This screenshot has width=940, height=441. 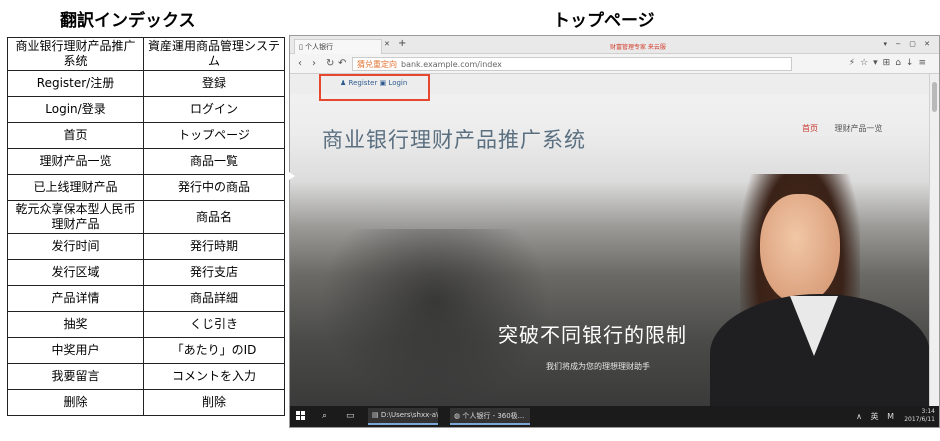 I want to click on mouse-cursor, so click(x=292, y=176).